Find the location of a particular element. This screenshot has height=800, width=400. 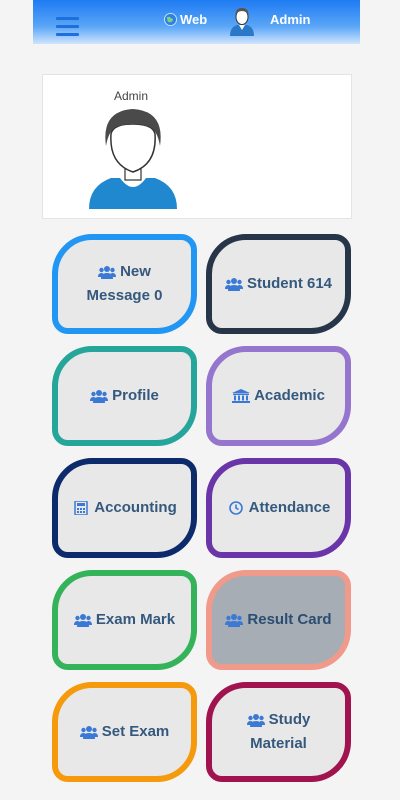

user-avatar-icon is located at coordinates (242, 21).